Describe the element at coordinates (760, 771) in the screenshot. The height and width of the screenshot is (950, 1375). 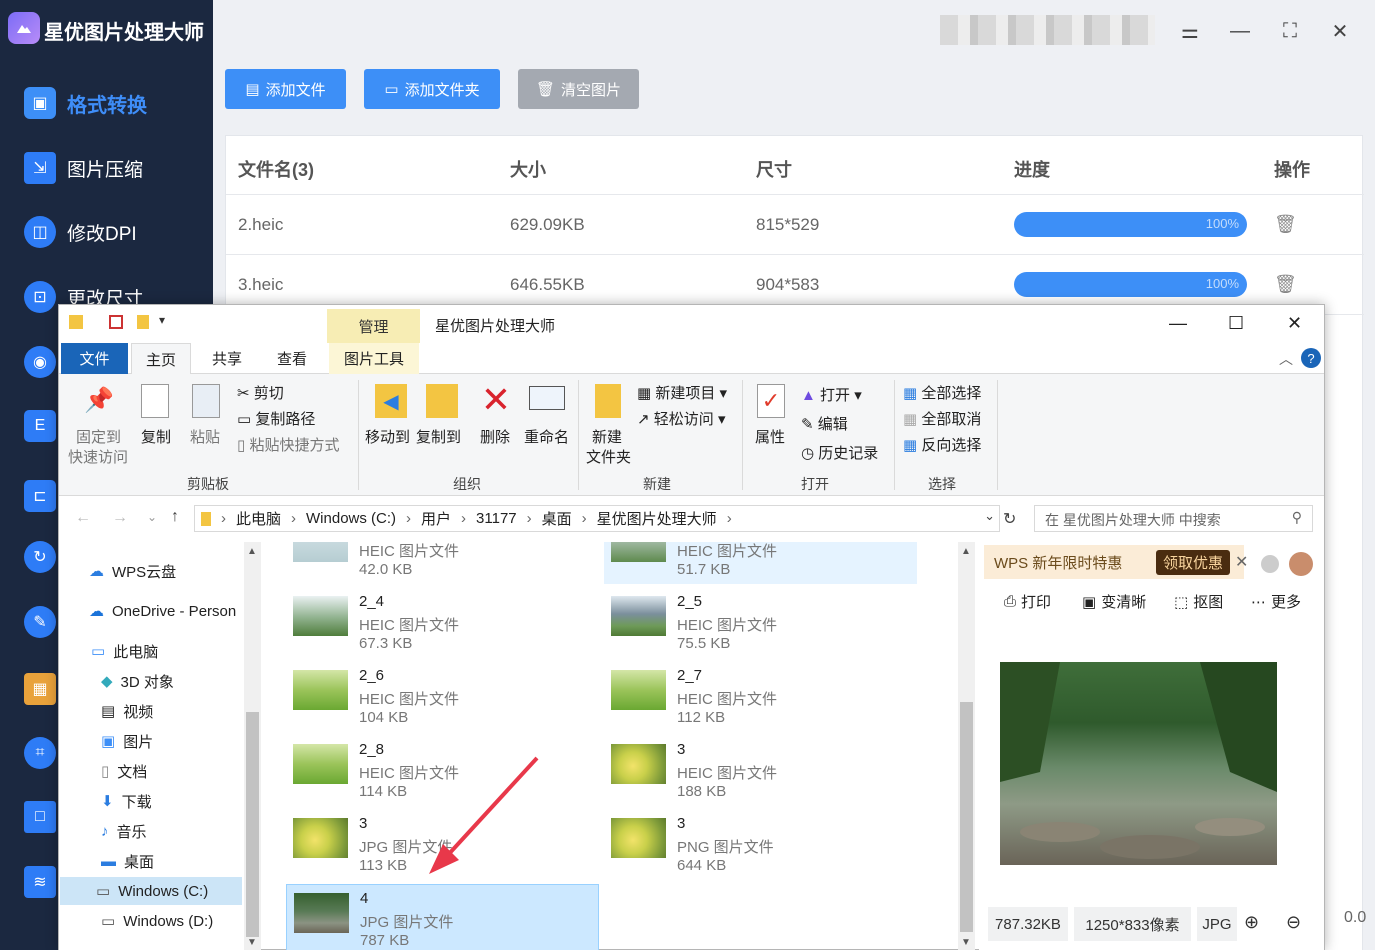
I see `file-item: 3 HEIC 图片文件 188 KB` at that location.